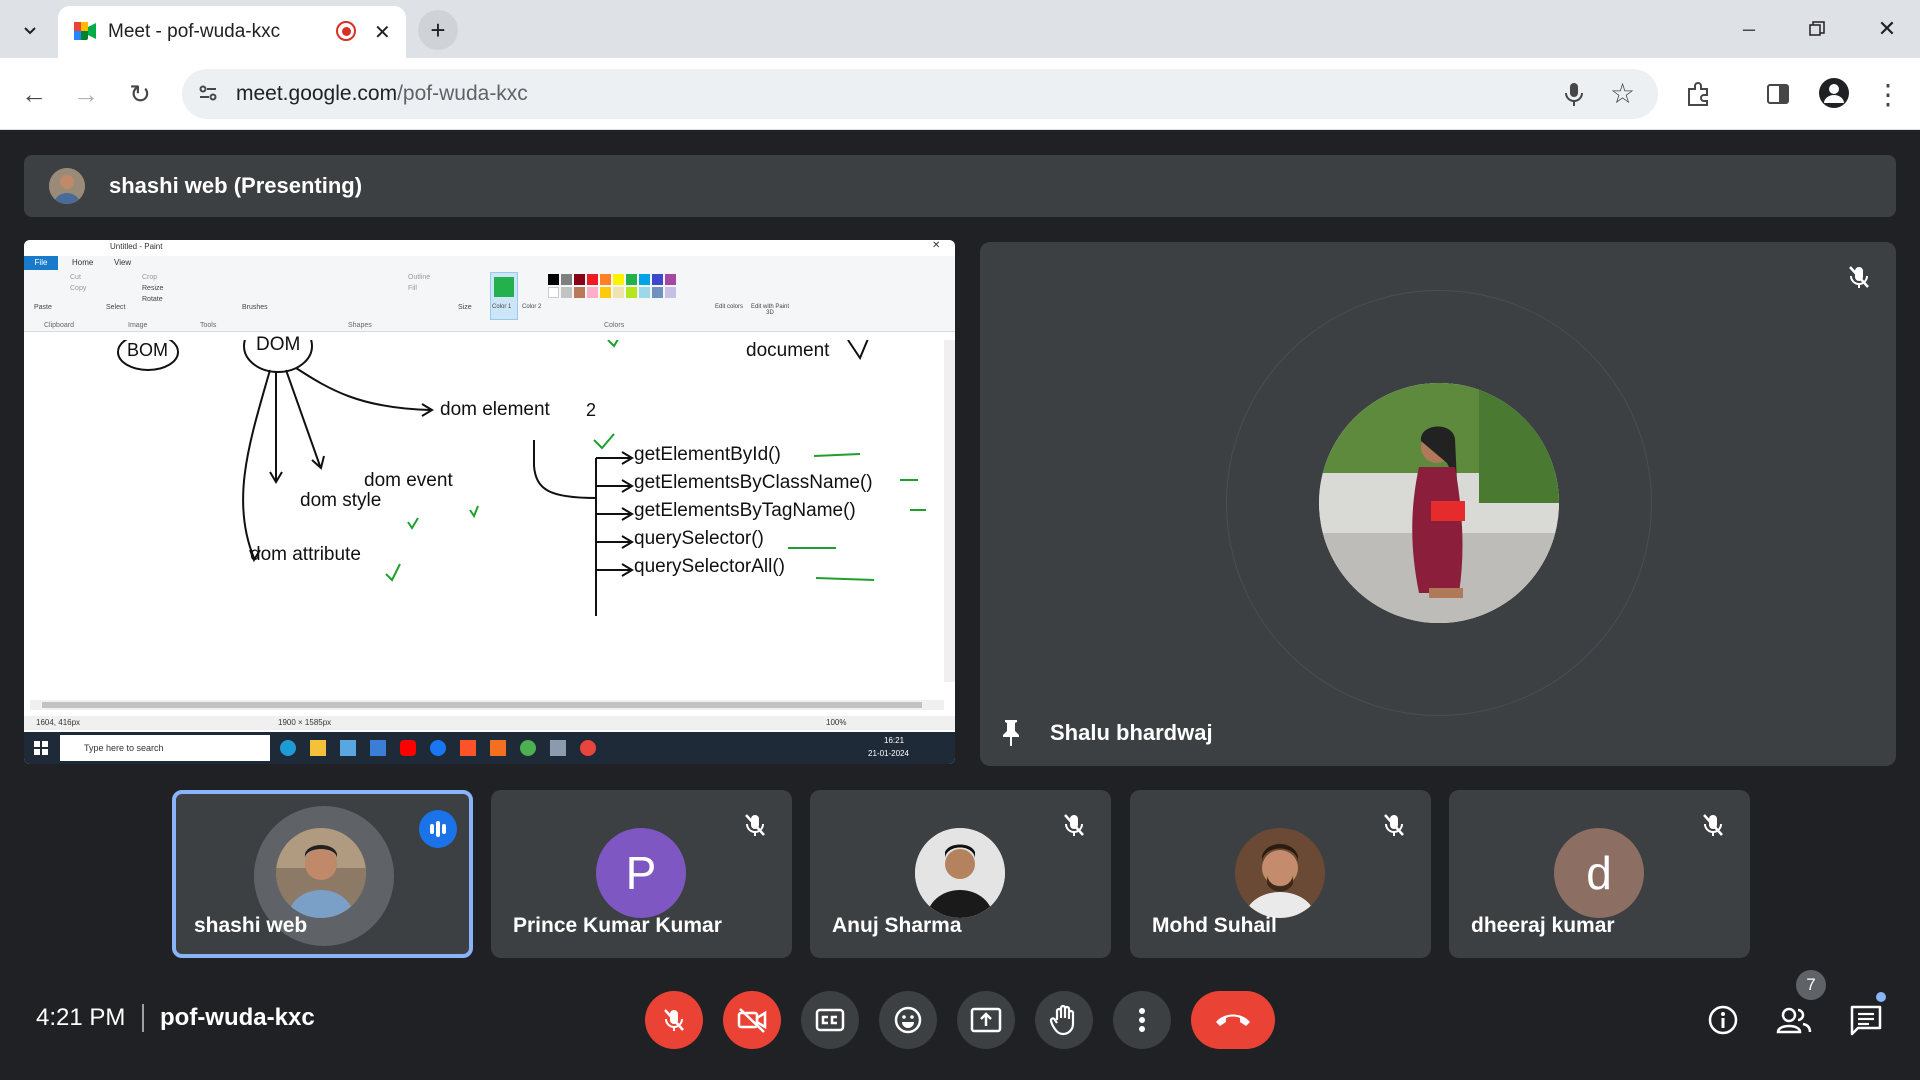  I want to click on status-zoom: 100%, so click(836, 722).